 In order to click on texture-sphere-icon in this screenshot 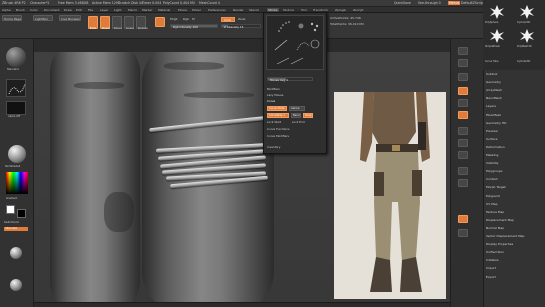, I will do `click(16, 253)`.